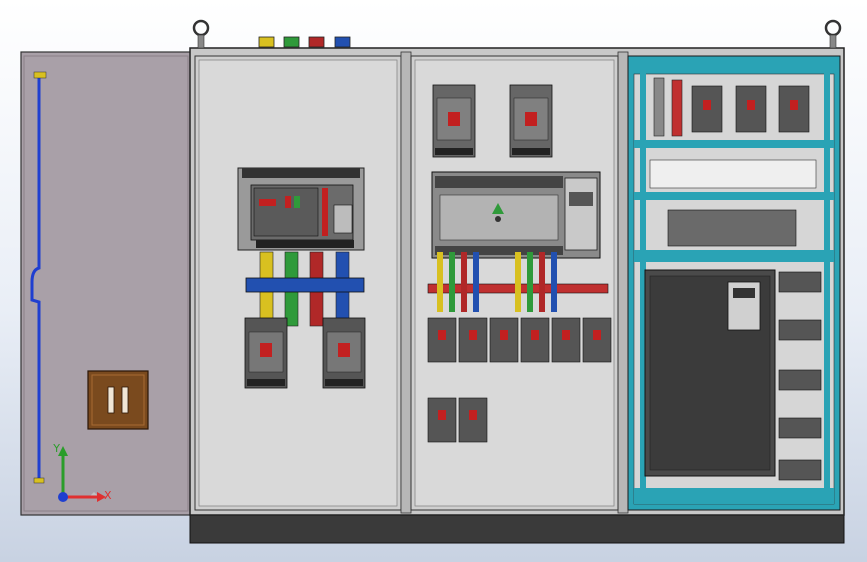 The height and width of the screenshot is (562, 867). I want to click on base-plinth, so click(517, 528).